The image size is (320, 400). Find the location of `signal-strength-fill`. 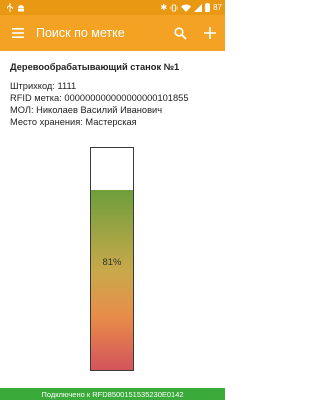

signal-strength-fill is located at coordinates (112, 280).